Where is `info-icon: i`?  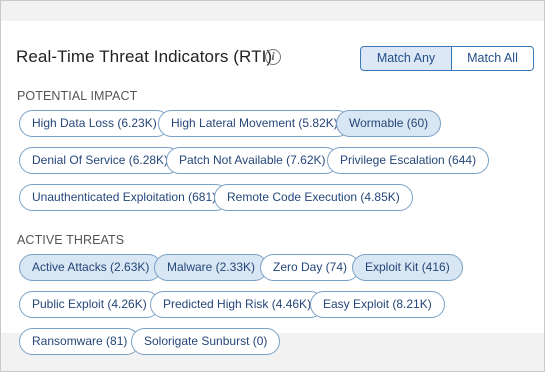 info-icon: i is located at coordinates (273, 57).